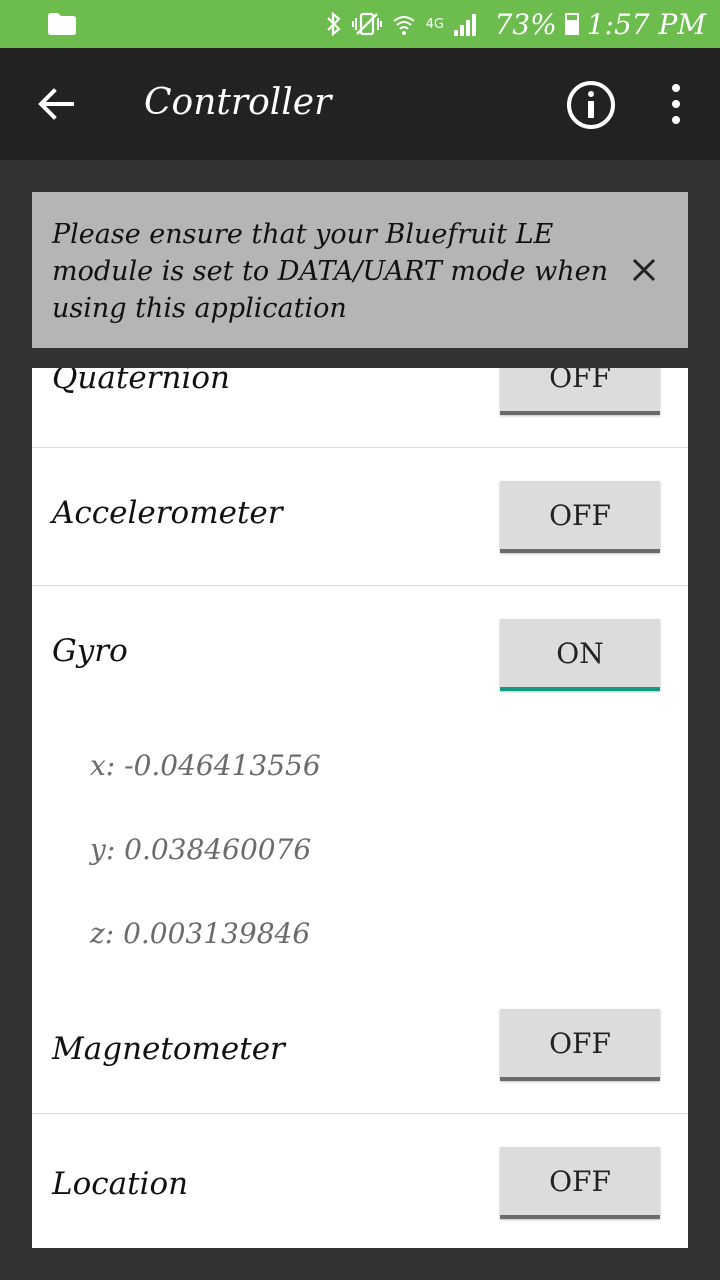 The width and height of the screenshot is (720, 1280). Describe the element at coordinates (366, 24) in the screenshot. I see `vibrate-icon` at that location.